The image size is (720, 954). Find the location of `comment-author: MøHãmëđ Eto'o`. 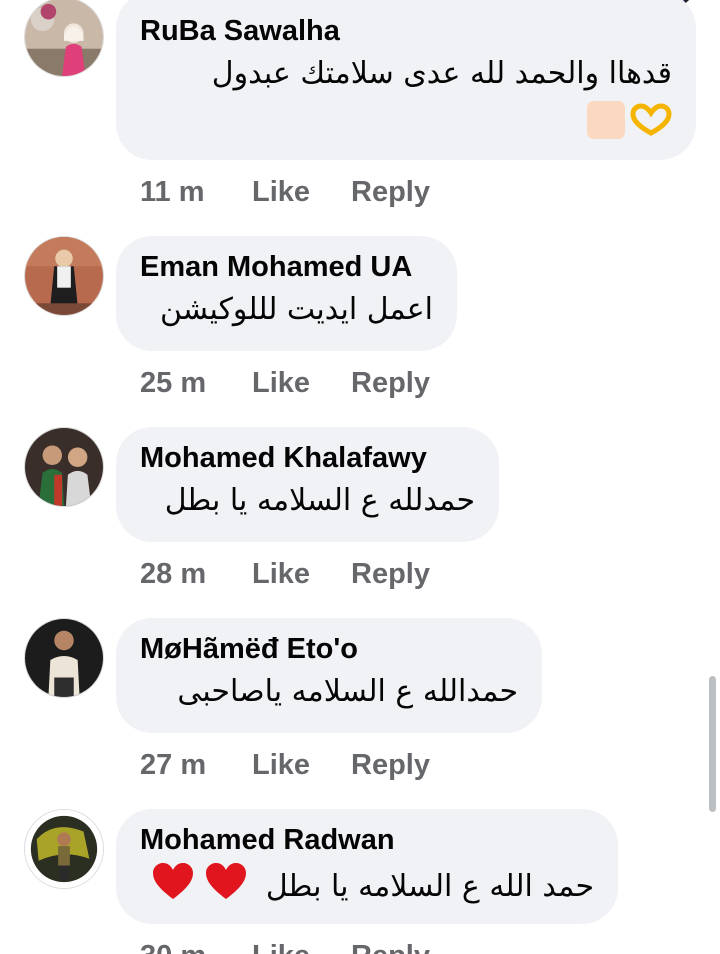

comment-author: MøHãmëđ Eto'o is located at coordinates (329, 649).